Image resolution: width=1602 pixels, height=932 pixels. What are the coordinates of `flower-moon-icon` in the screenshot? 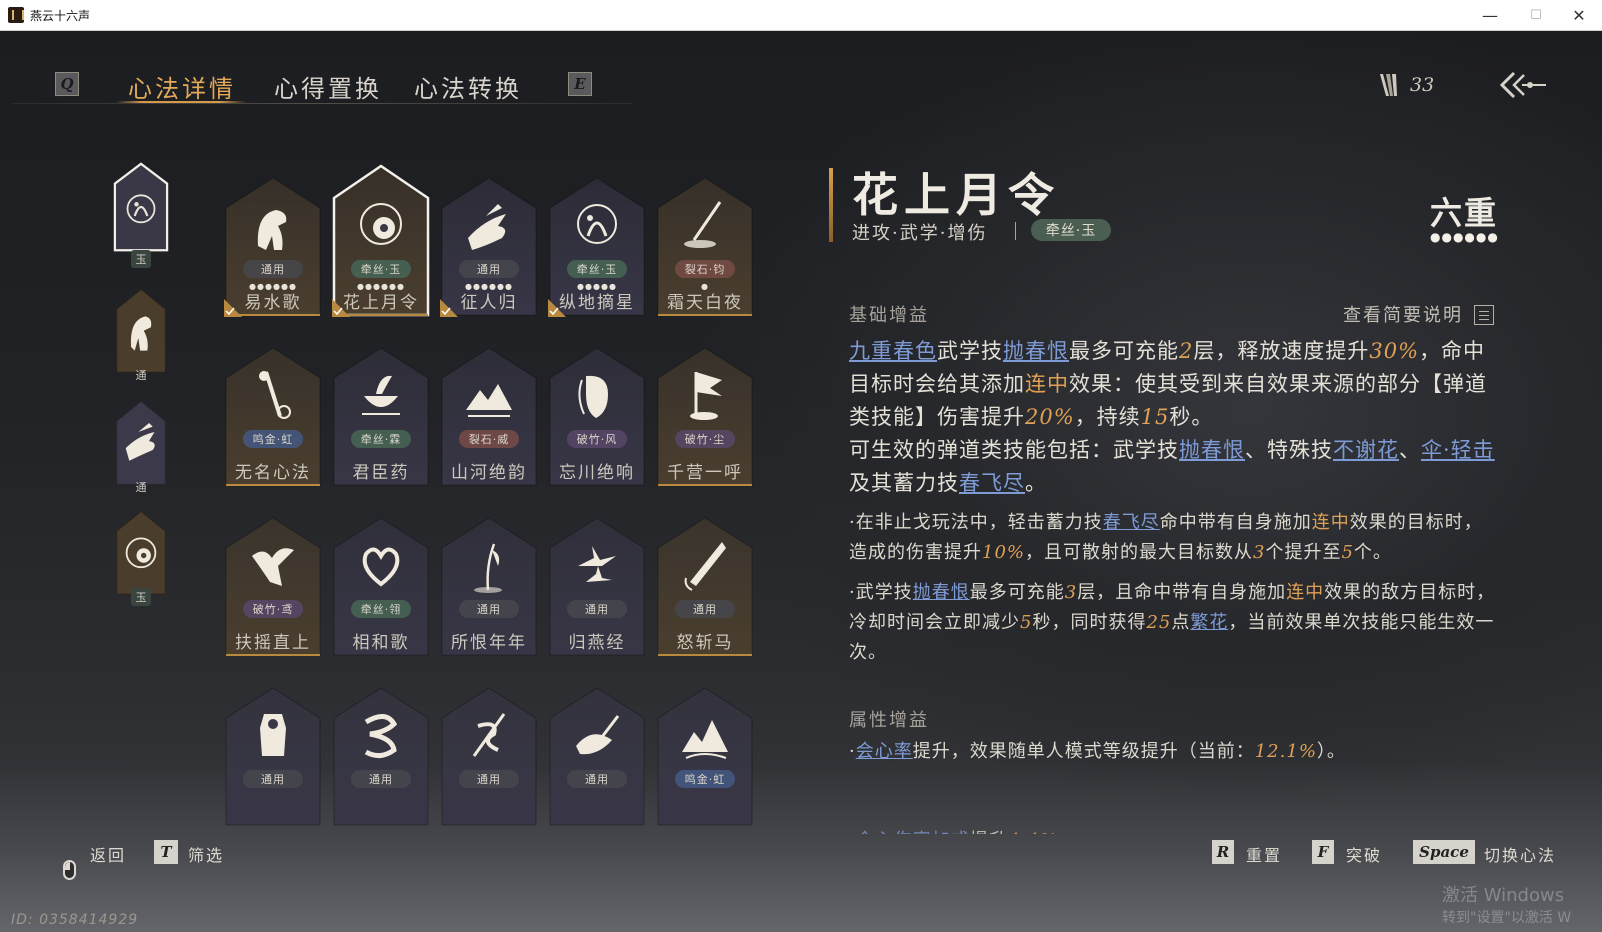 It's located at (381, 224).